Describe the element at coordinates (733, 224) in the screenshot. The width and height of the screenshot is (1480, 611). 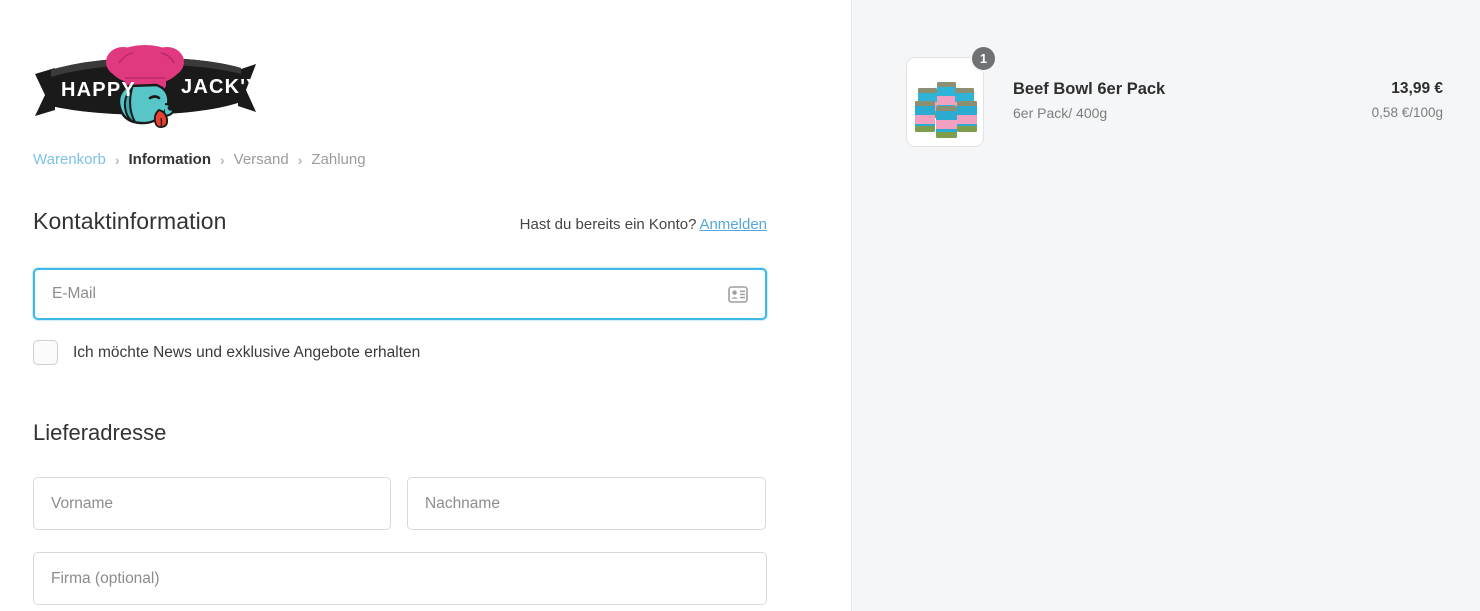
I see `login-link: Anmelden` at that location.